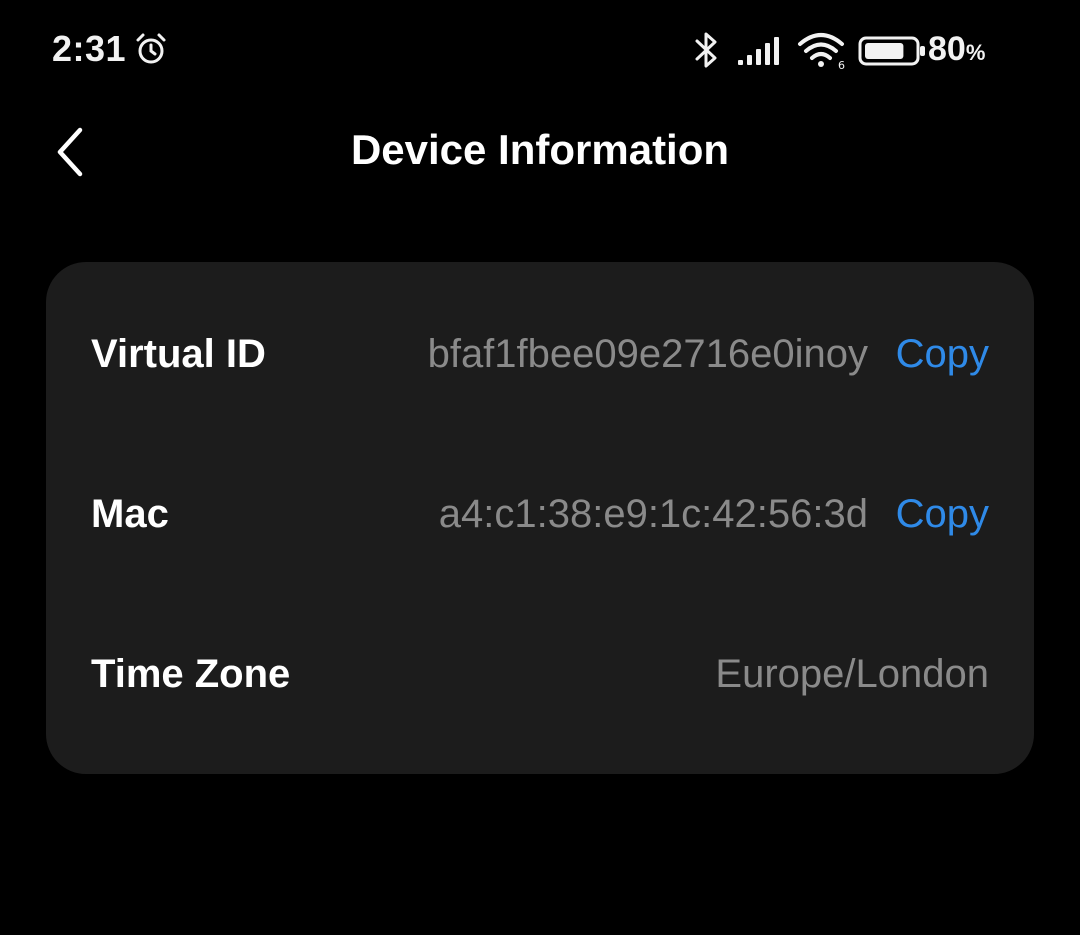 The height and width of the screenshot is (935, 1080). I want to click on time-zone-value: Europe/London, so click(852, 674).